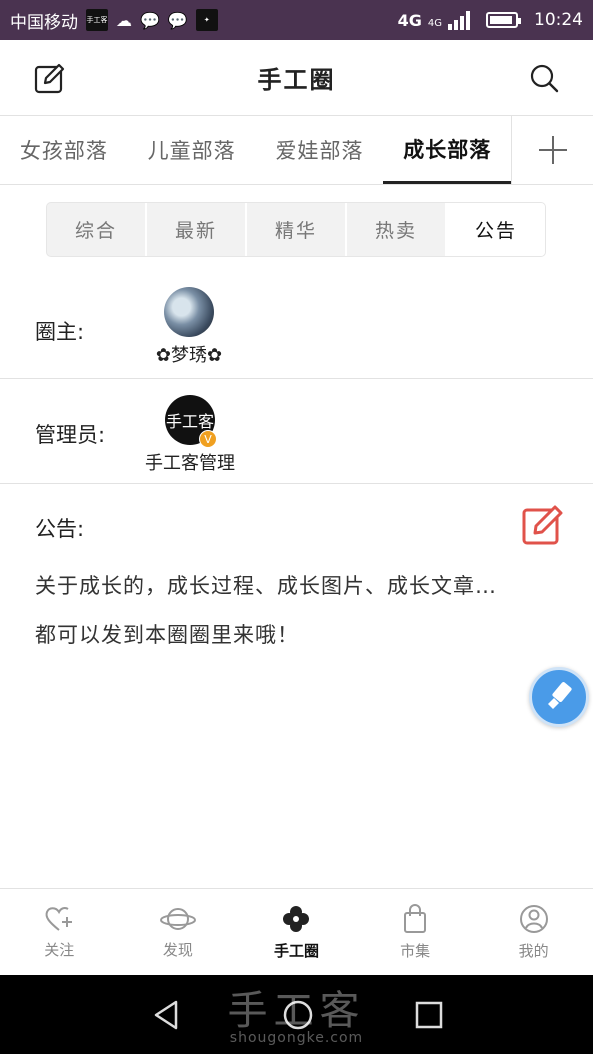 This screenshot has width=593, height=1054. I want to click on admin-row: 管理员: 手工客 V 手工客管理, so click(296, 431).